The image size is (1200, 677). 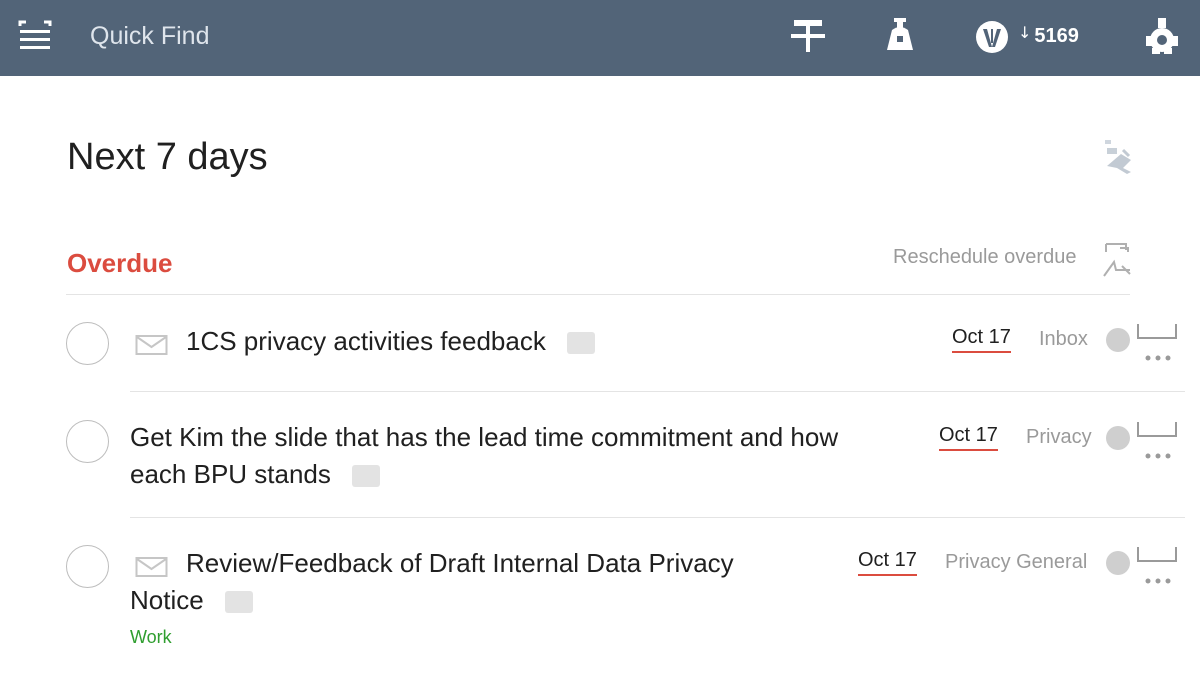 I want to click on reschedule-icon, so click(x=1117, y=260).